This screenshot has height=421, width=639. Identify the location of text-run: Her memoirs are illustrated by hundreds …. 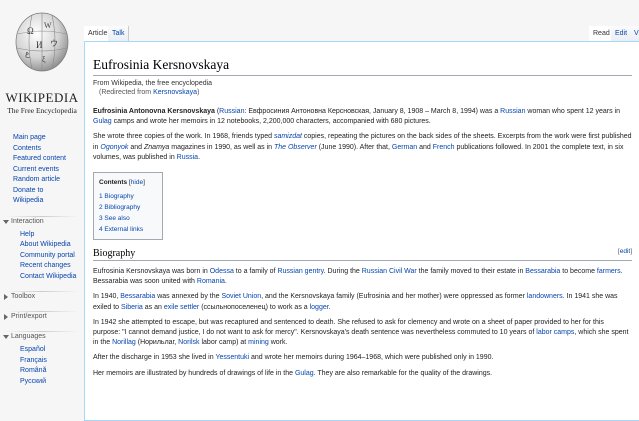
(194, 373).